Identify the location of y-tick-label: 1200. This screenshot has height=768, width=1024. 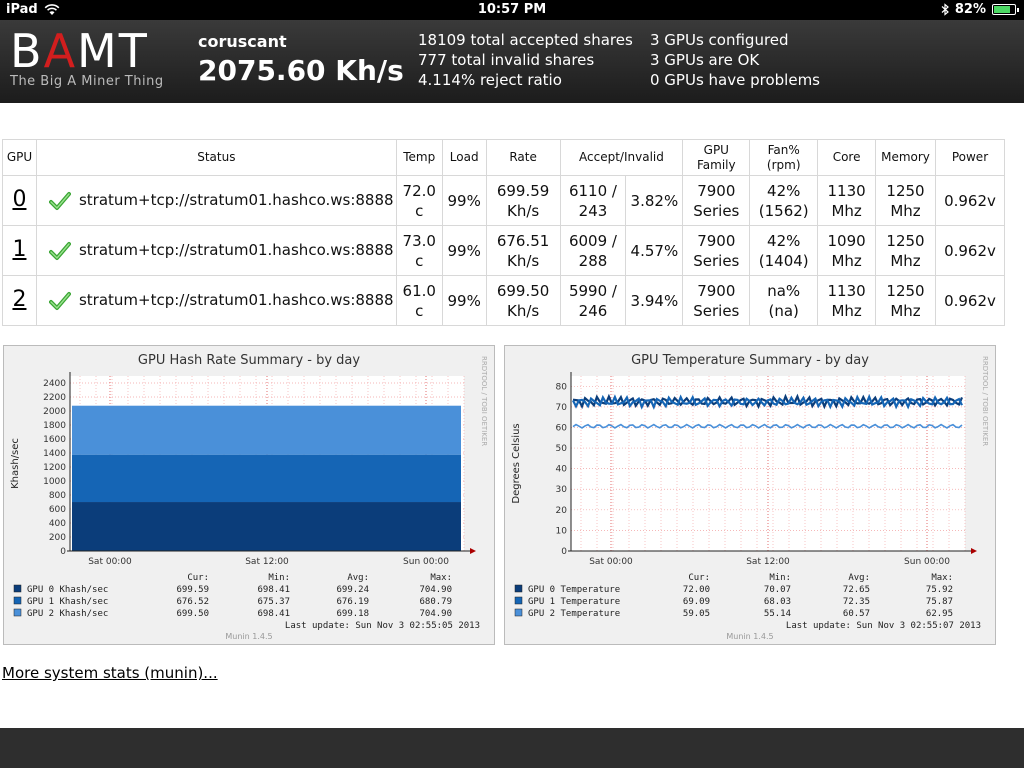
(54, 468).